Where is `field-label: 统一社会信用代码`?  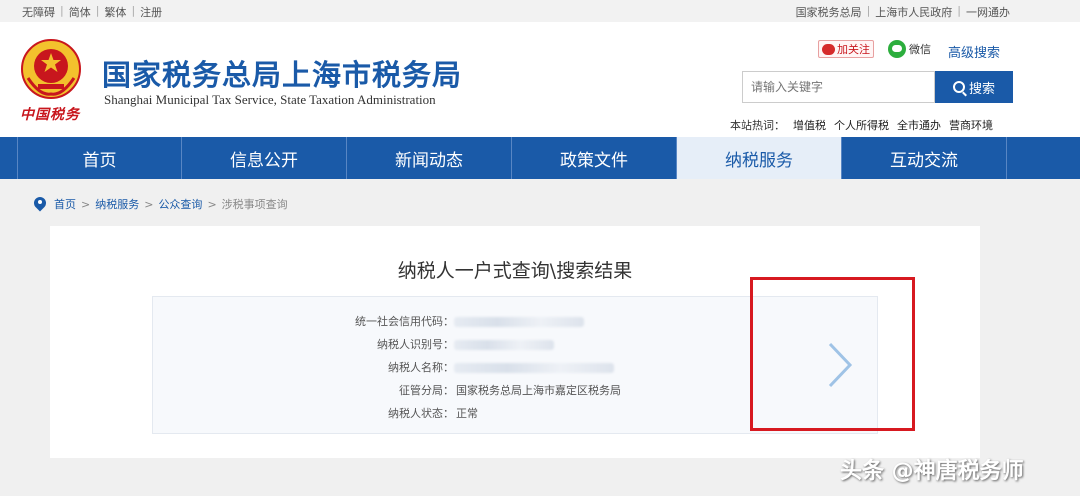 field-label: 统一社会信用代码 is located at coordinates (399, 321).